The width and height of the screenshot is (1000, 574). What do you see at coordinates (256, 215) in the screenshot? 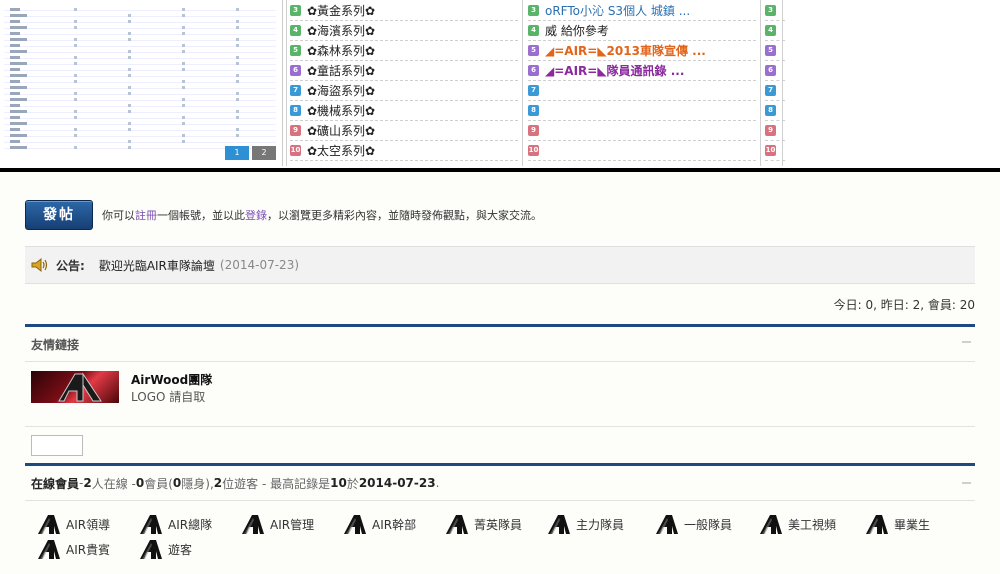
I see `login-link: 登錄` at bounding box center [256, 215].